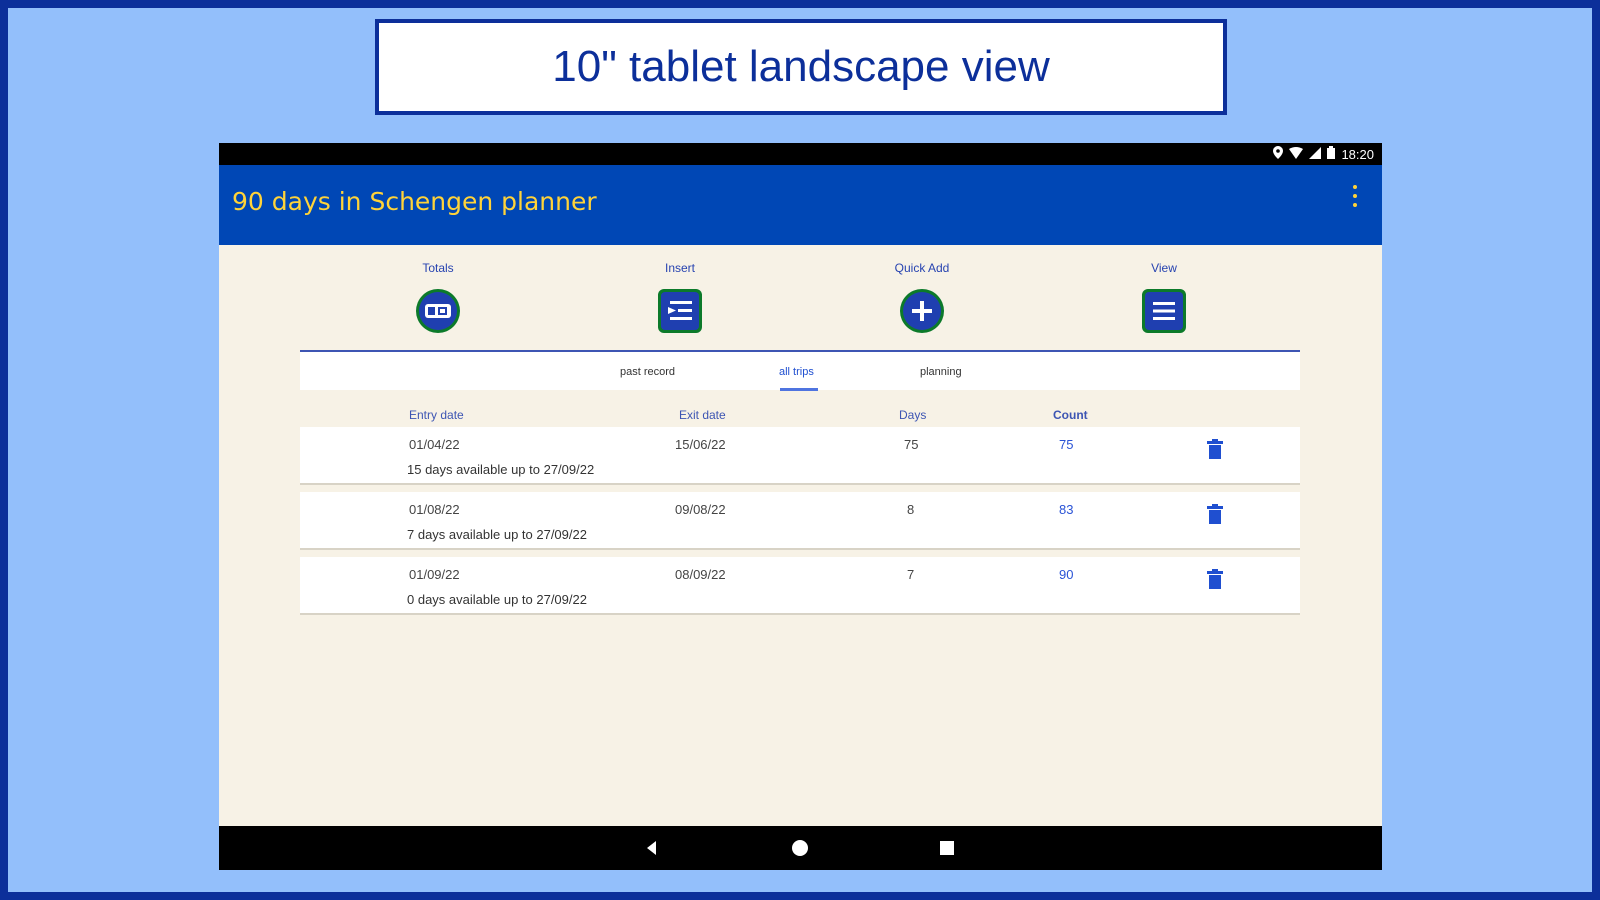  I want to click on caption-text: 10" tablet landscape view, so click(801, 66).